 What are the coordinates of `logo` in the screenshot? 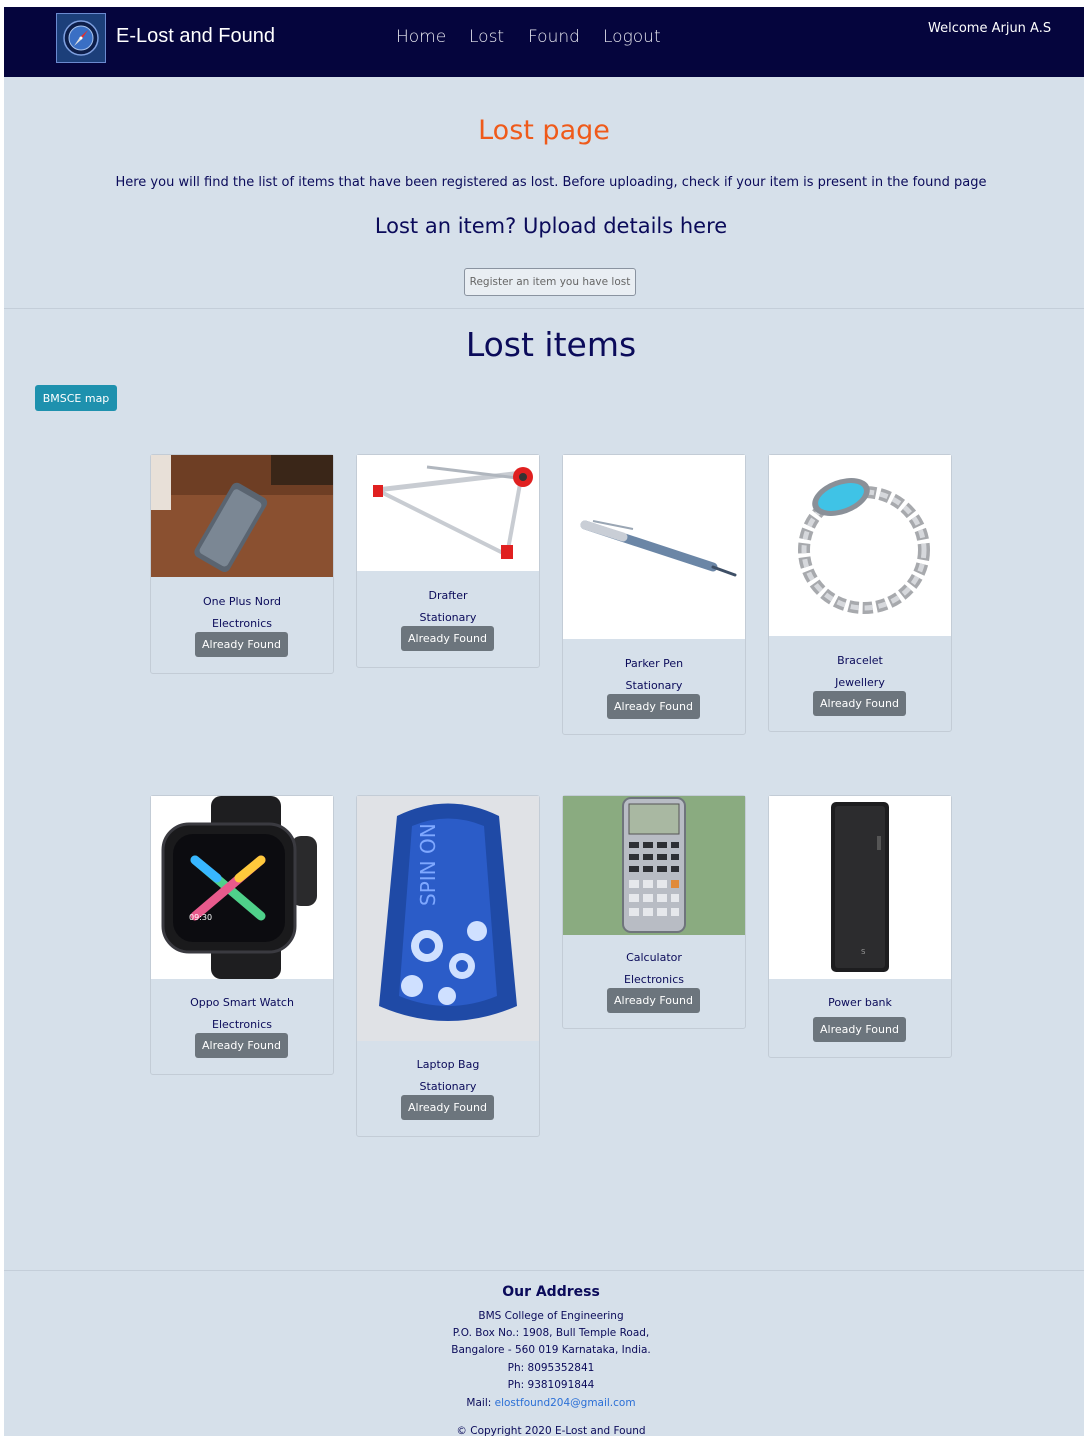 It's located at (81, 38).